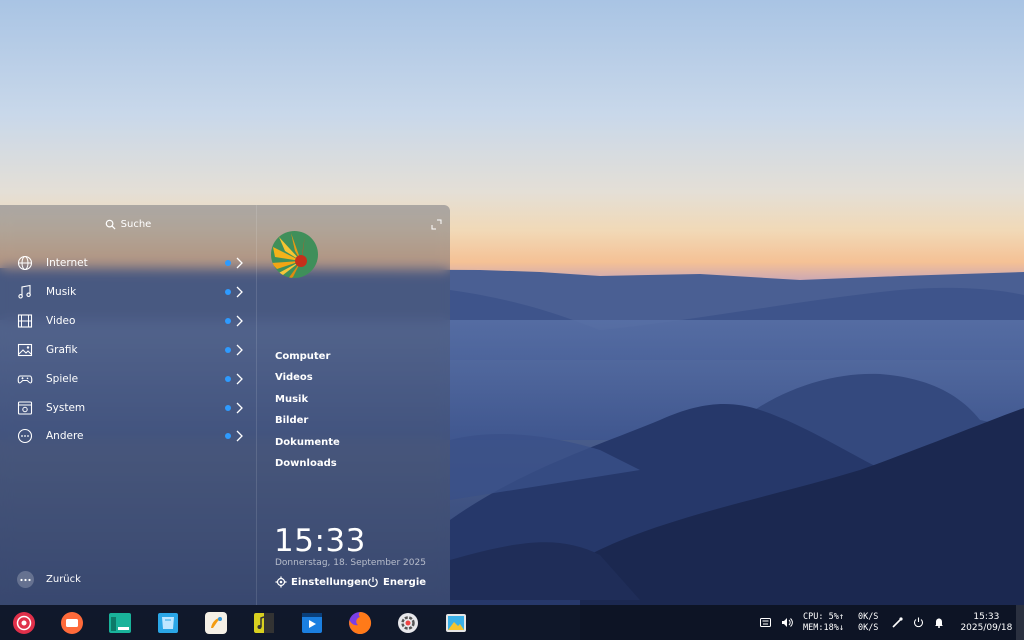 This screenshot has height=640, width=1024. I want to click on music-player-icon, so click(264, 623).